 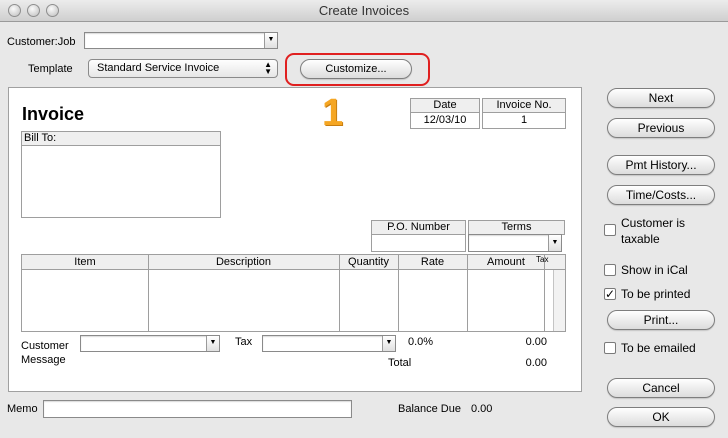 I want to click on balance-due-label: Balance Due, so click(x=429, y=409).